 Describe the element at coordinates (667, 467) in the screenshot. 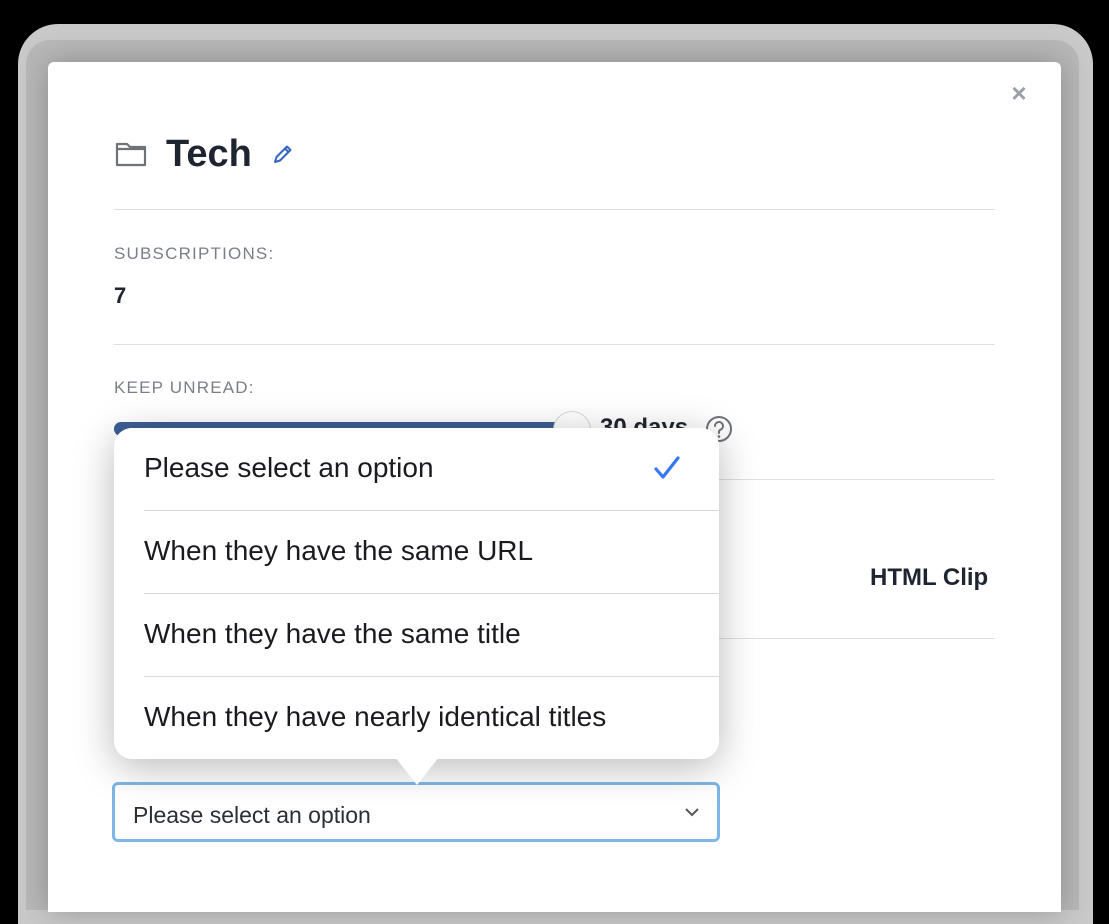

I see `checkmark-icon` at that location.